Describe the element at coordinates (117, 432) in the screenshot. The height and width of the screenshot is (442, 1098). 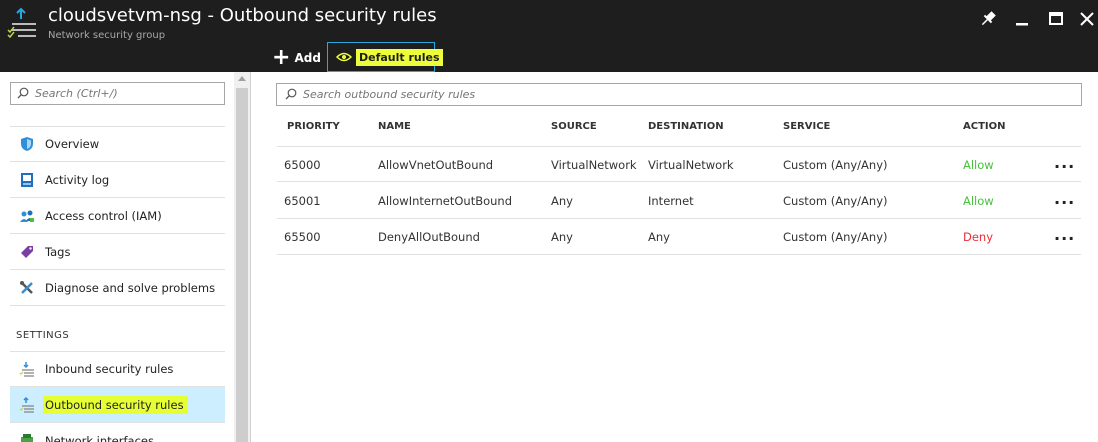
I see `sidebar-item-network-interfaces: Network interfaces` at that location.